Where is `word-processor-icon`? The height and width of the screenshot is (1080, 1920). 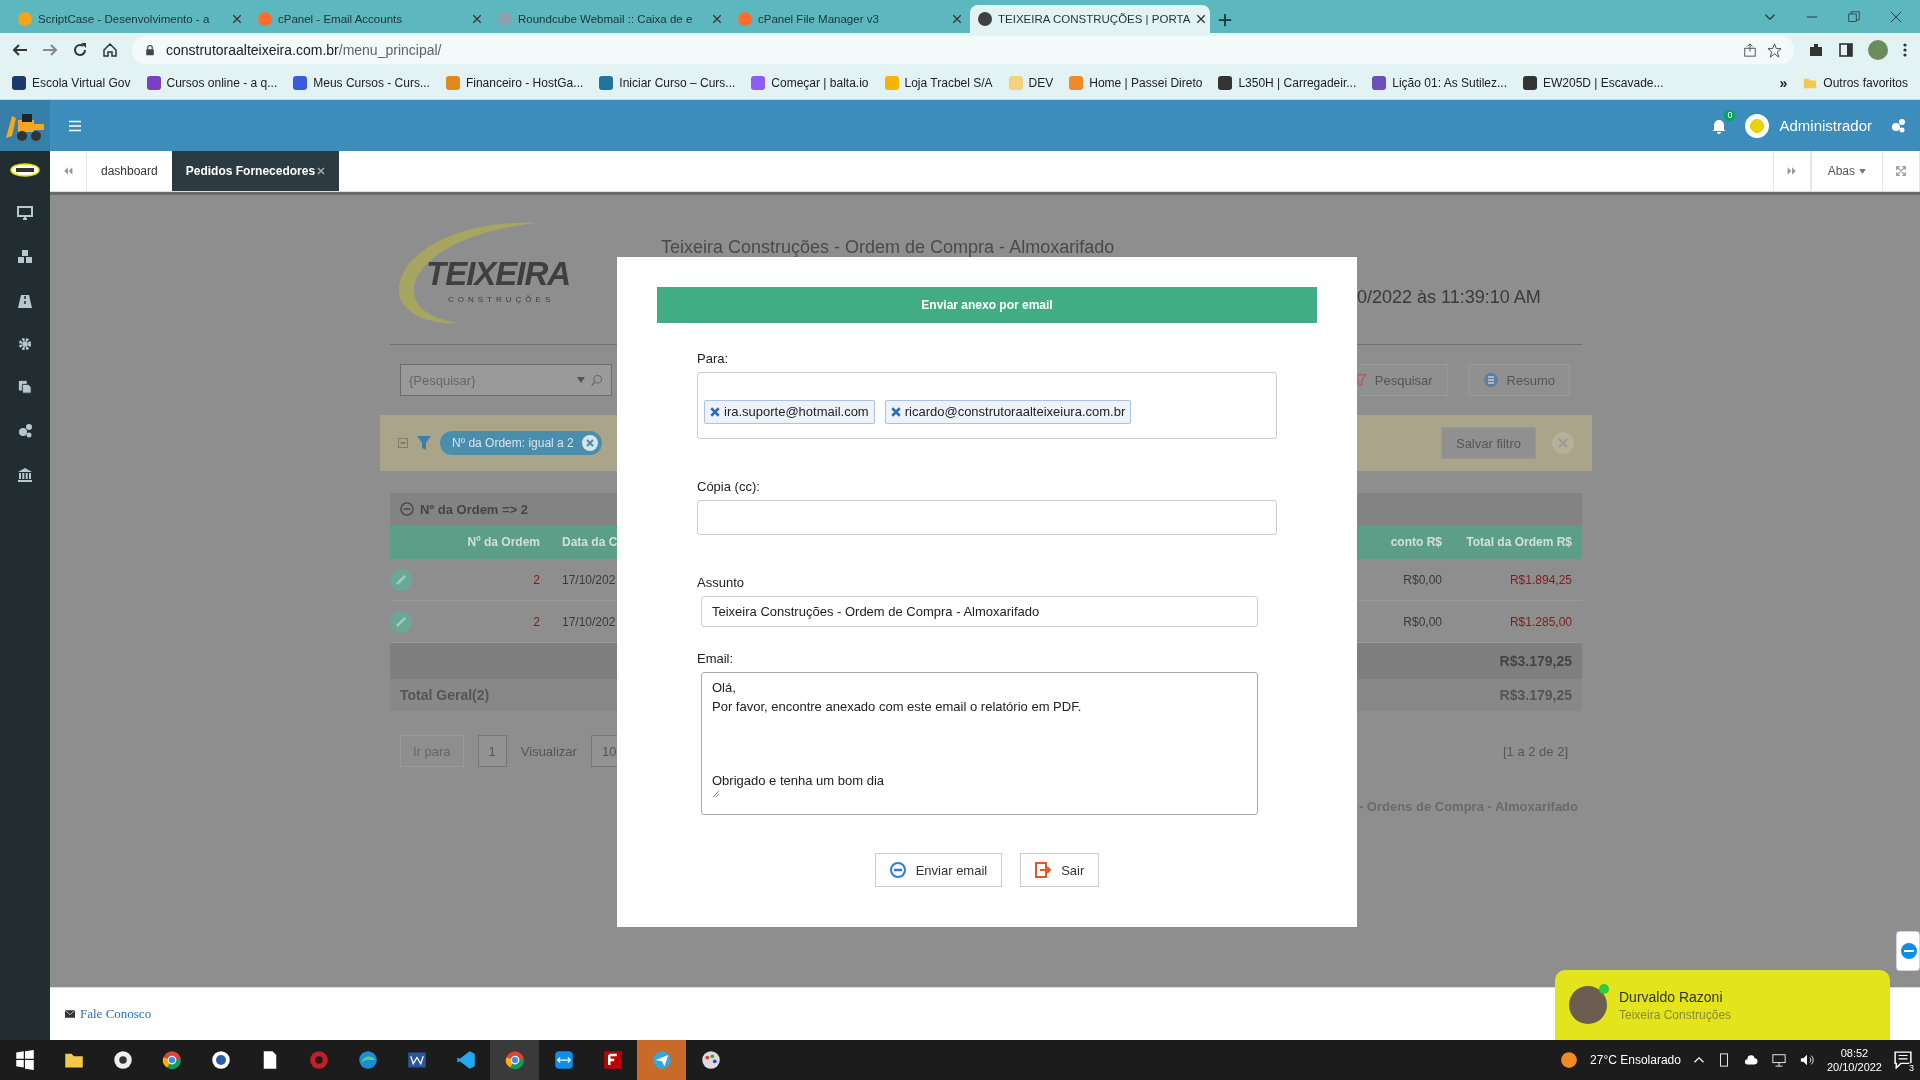
word-processor-icon is located at coordinates (416, 1060).